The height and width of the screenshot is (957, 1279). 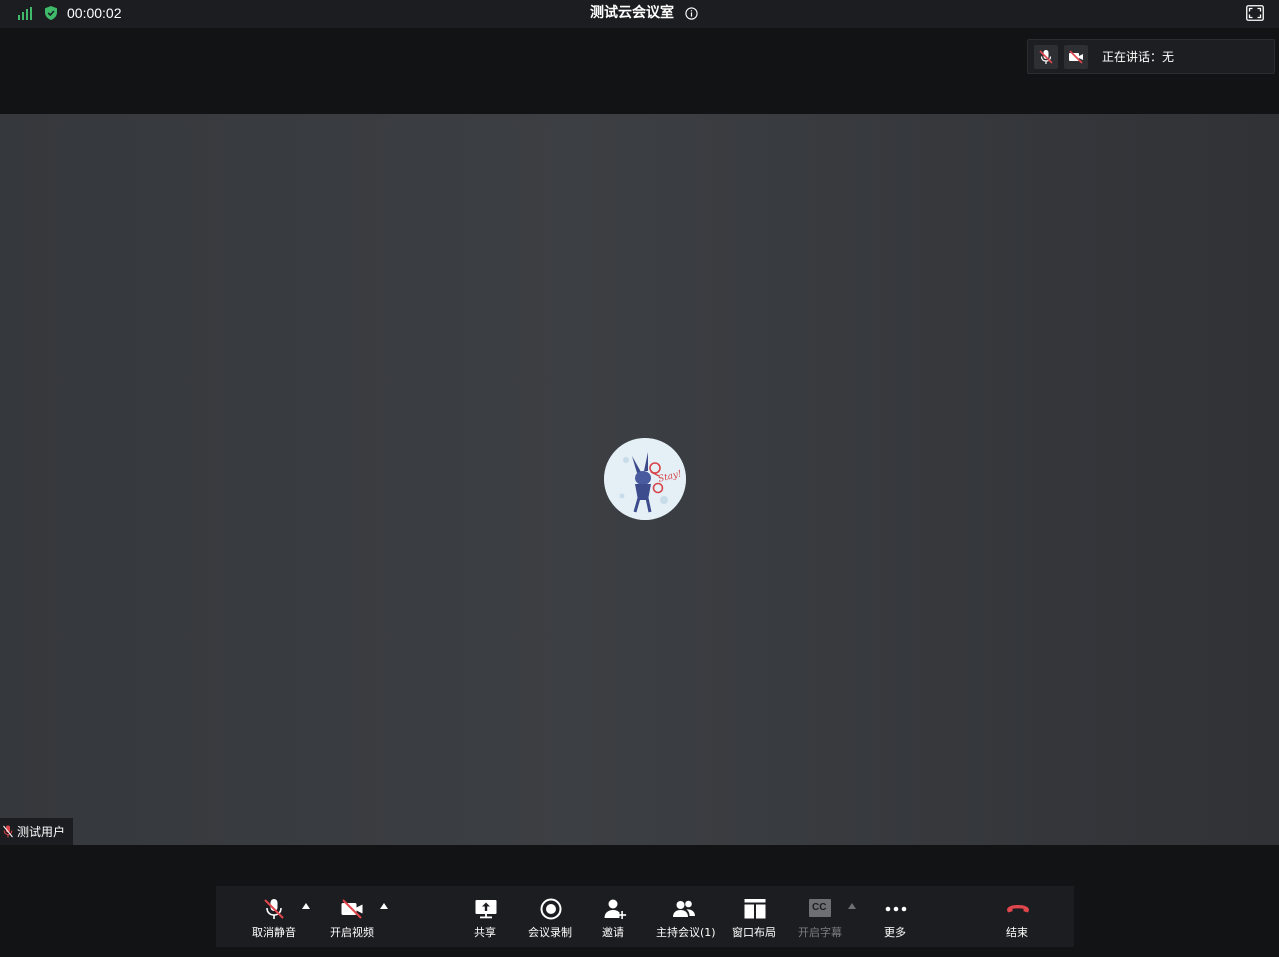 What do you see at coordinates (1255, 13) in the screenshot?
I see `fullscreen-icon` at bounding box center [1255, 13].